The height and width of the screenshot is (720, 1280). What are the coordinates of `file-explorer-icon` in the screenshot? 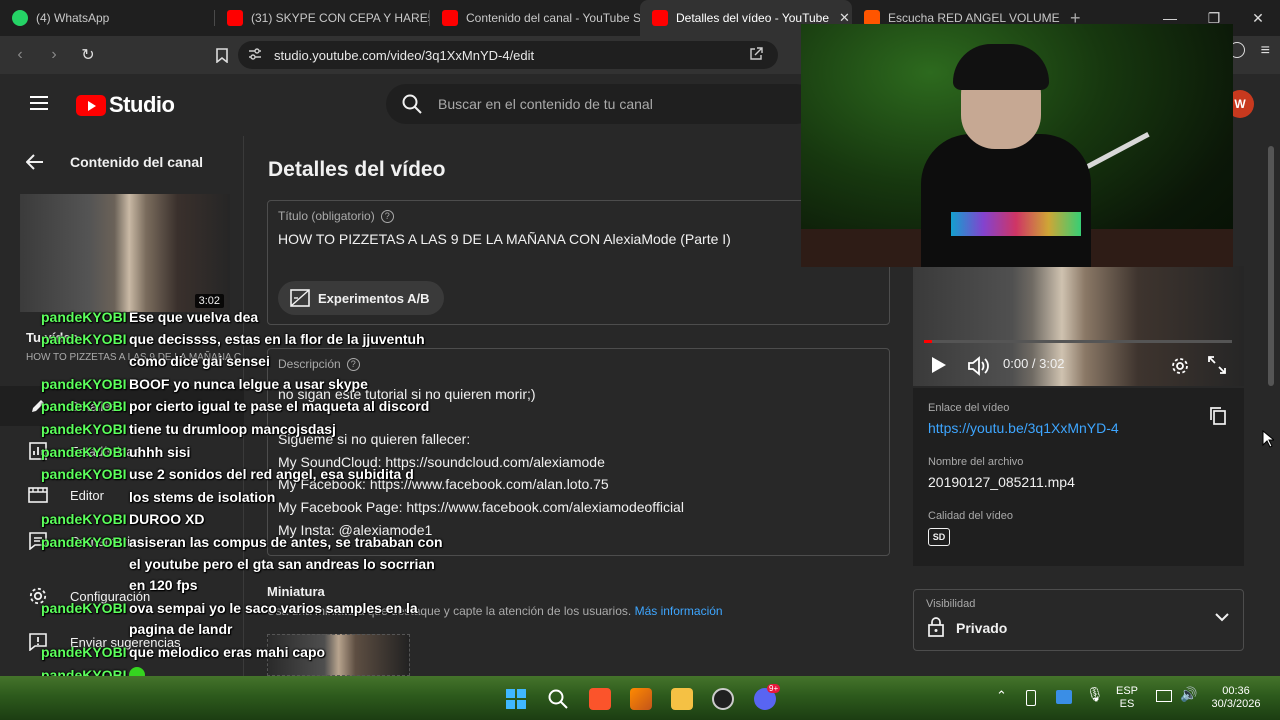 It's located at (682, 699).